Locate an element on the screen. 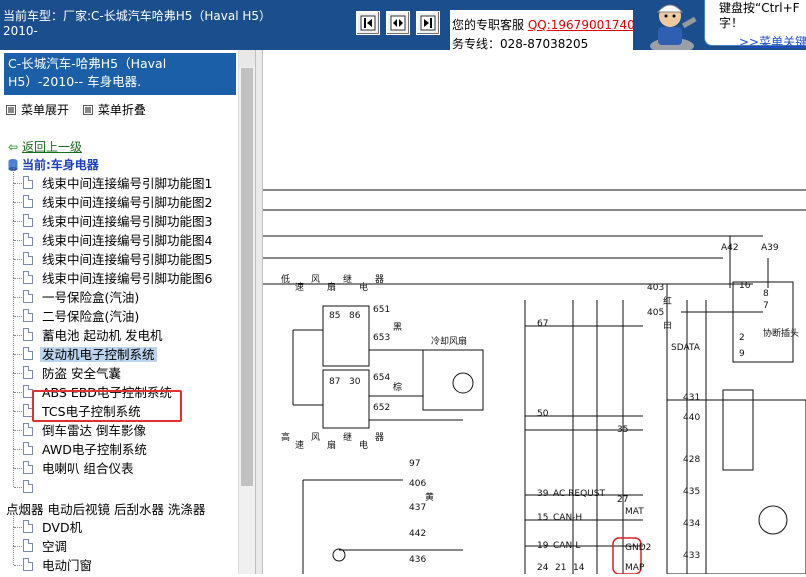 This screenshot has width=806, height=577. wire-code-label: 442 is located at coordinates (417, 534).